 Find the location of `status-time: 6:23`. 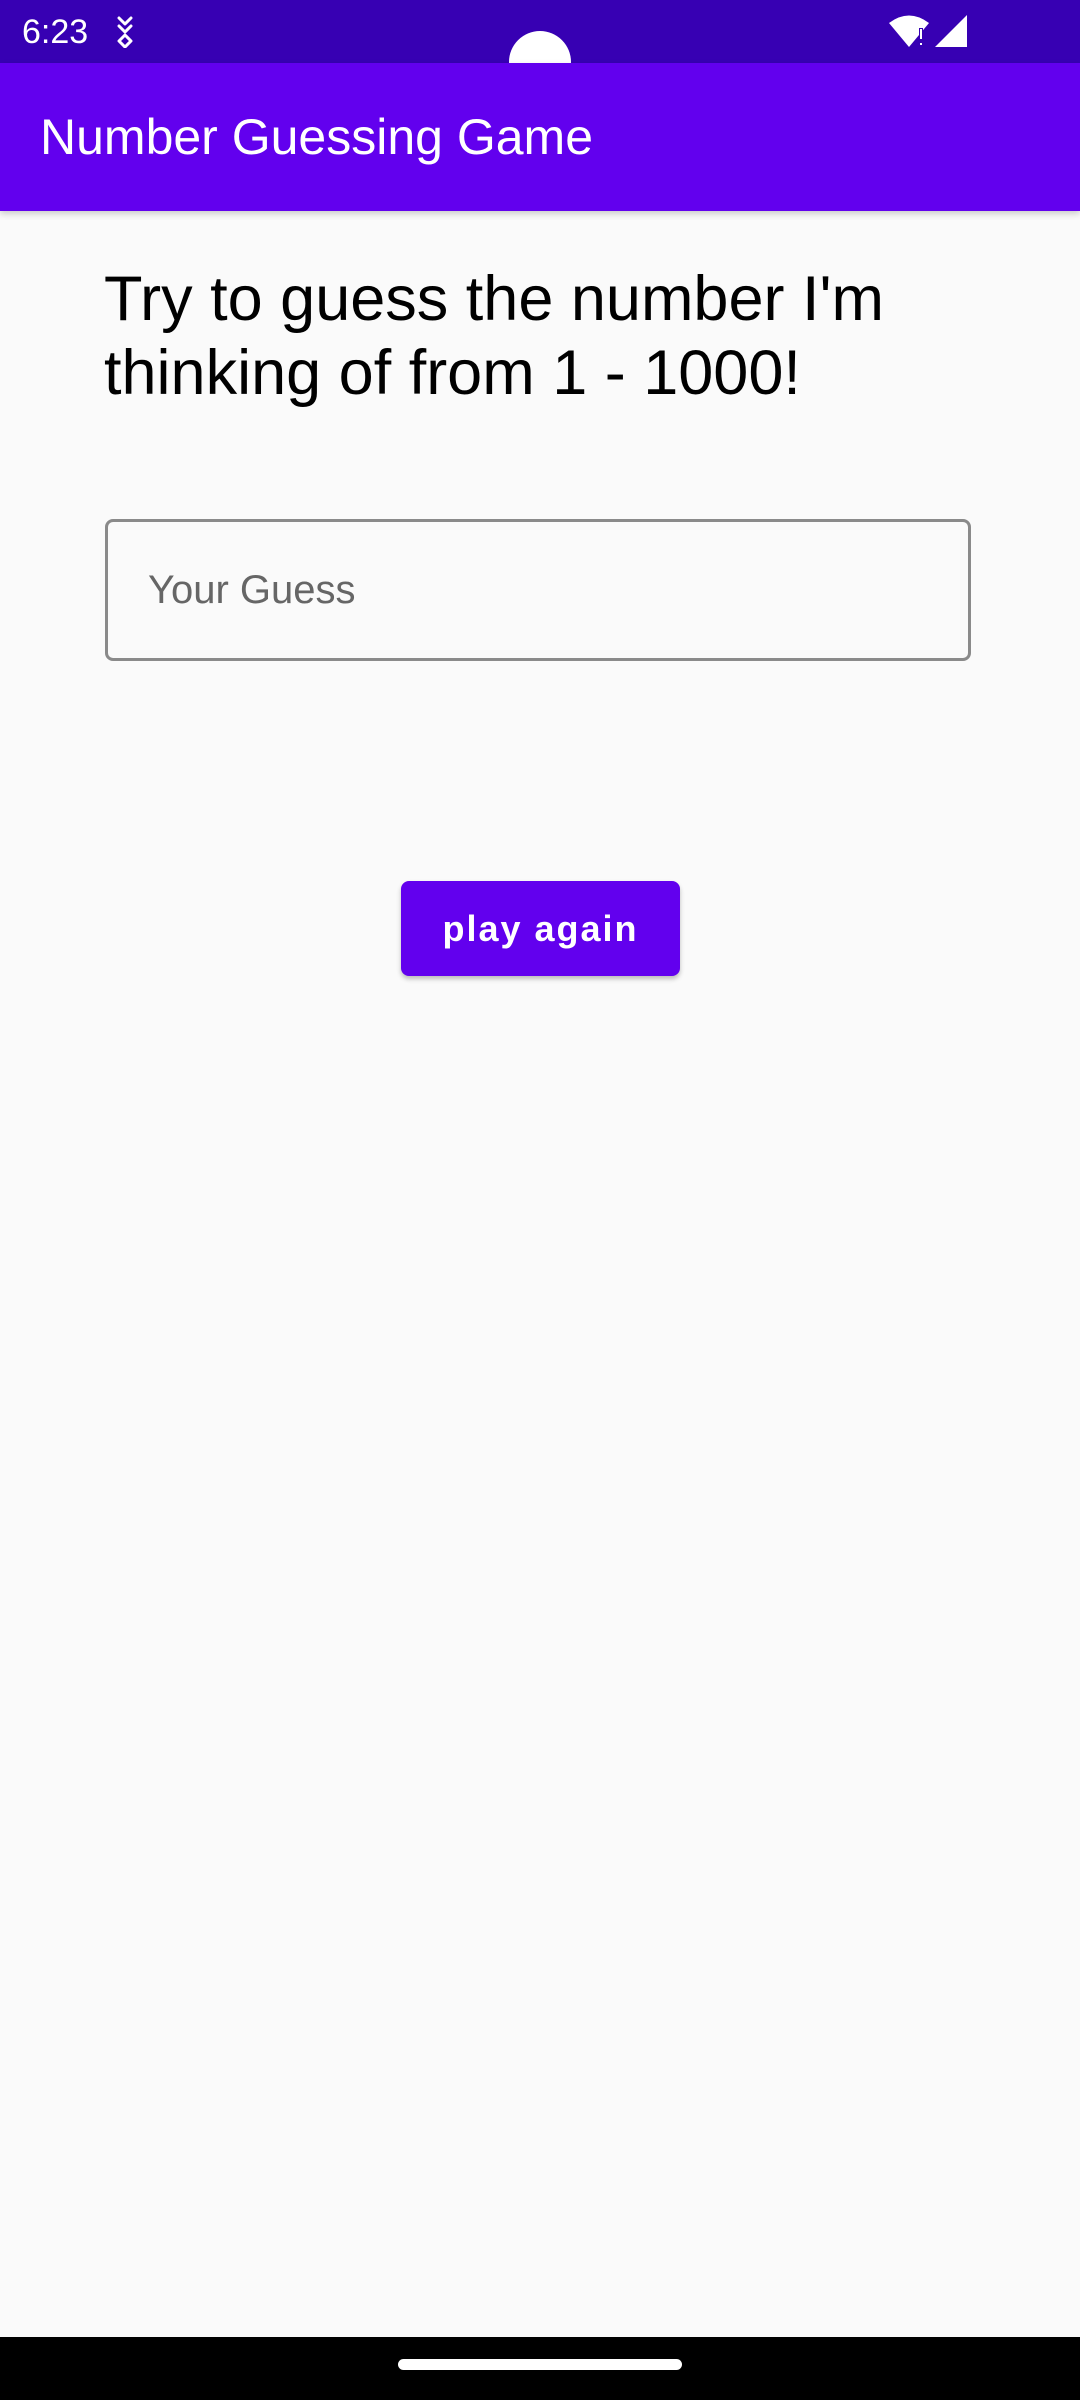

status-time: 6:23 is located at coordinates (55, 32).